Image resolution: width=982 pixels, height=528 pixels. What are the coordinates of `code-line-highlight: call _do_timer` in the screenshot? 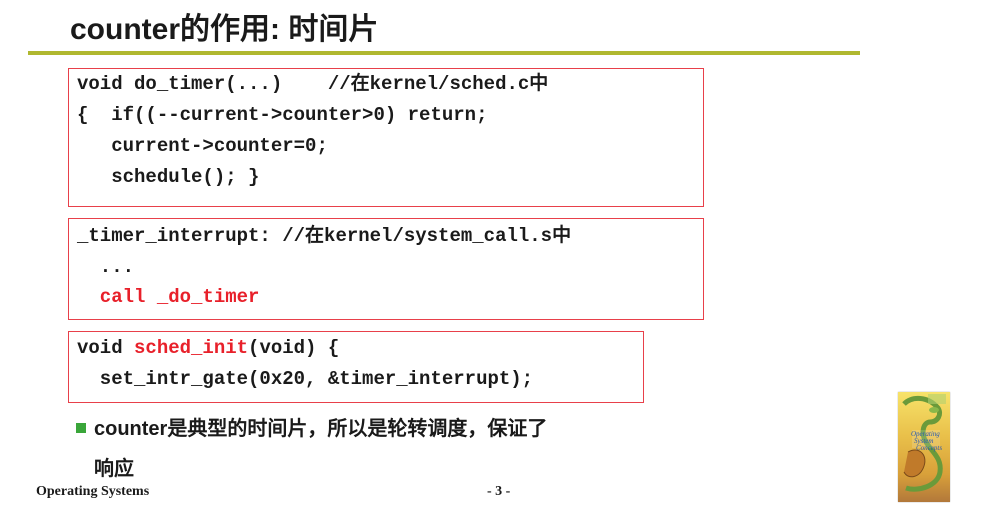 It's located at (168, 297).